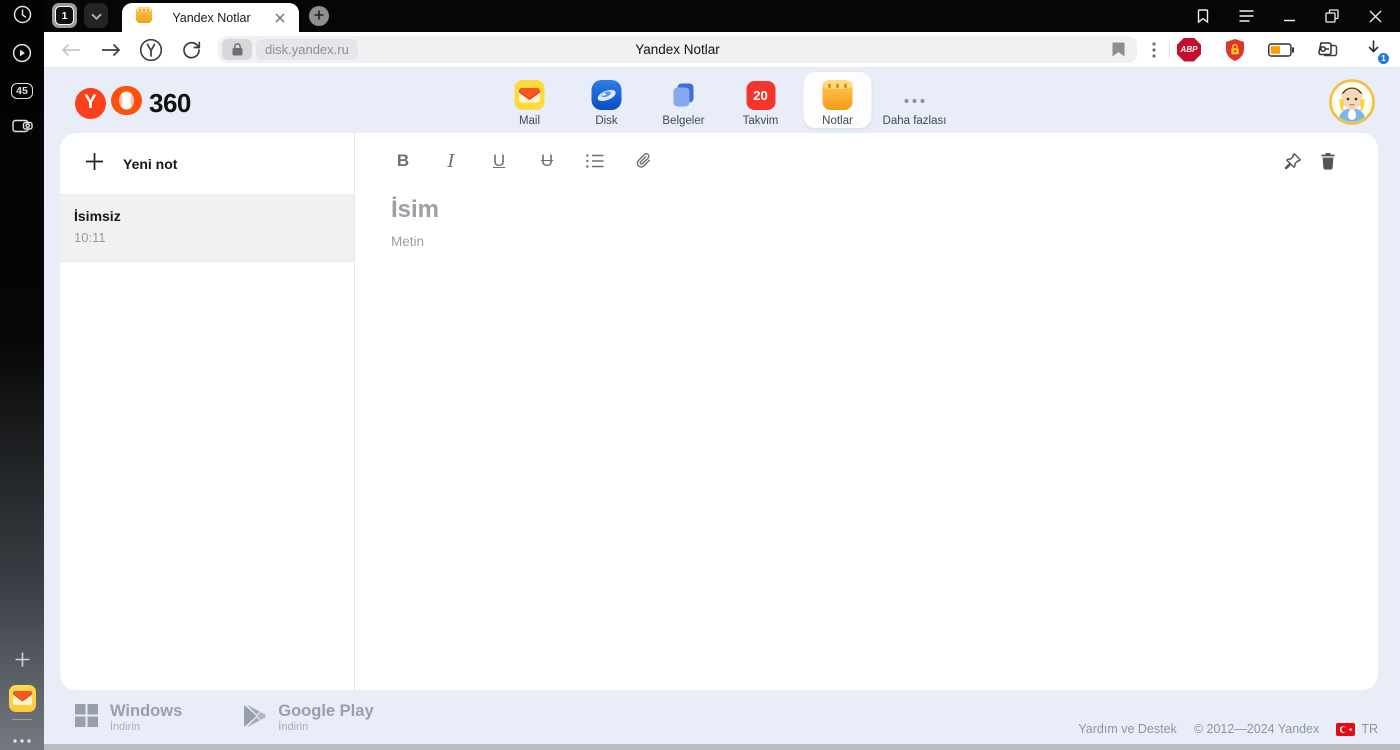 This screenshot has height=750, width=1400. I want to click on passwords-button, so click(1327, 50).